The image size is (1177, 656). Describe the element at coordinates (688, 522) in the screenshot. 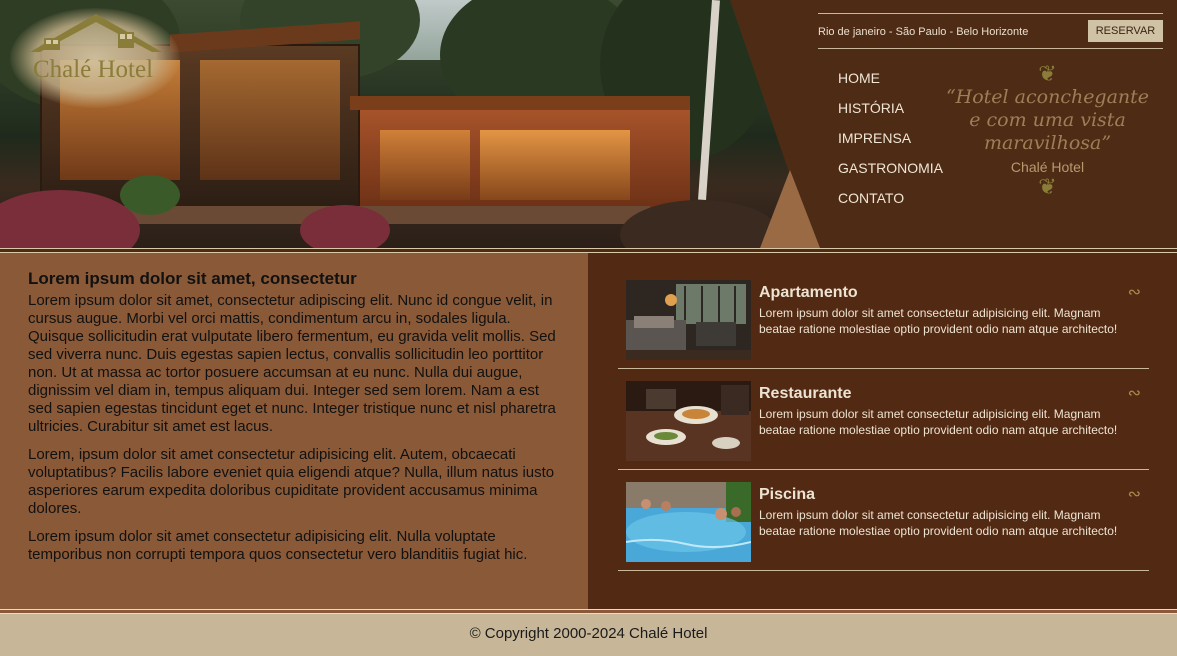

I see `pool-photo-icon` at that location.